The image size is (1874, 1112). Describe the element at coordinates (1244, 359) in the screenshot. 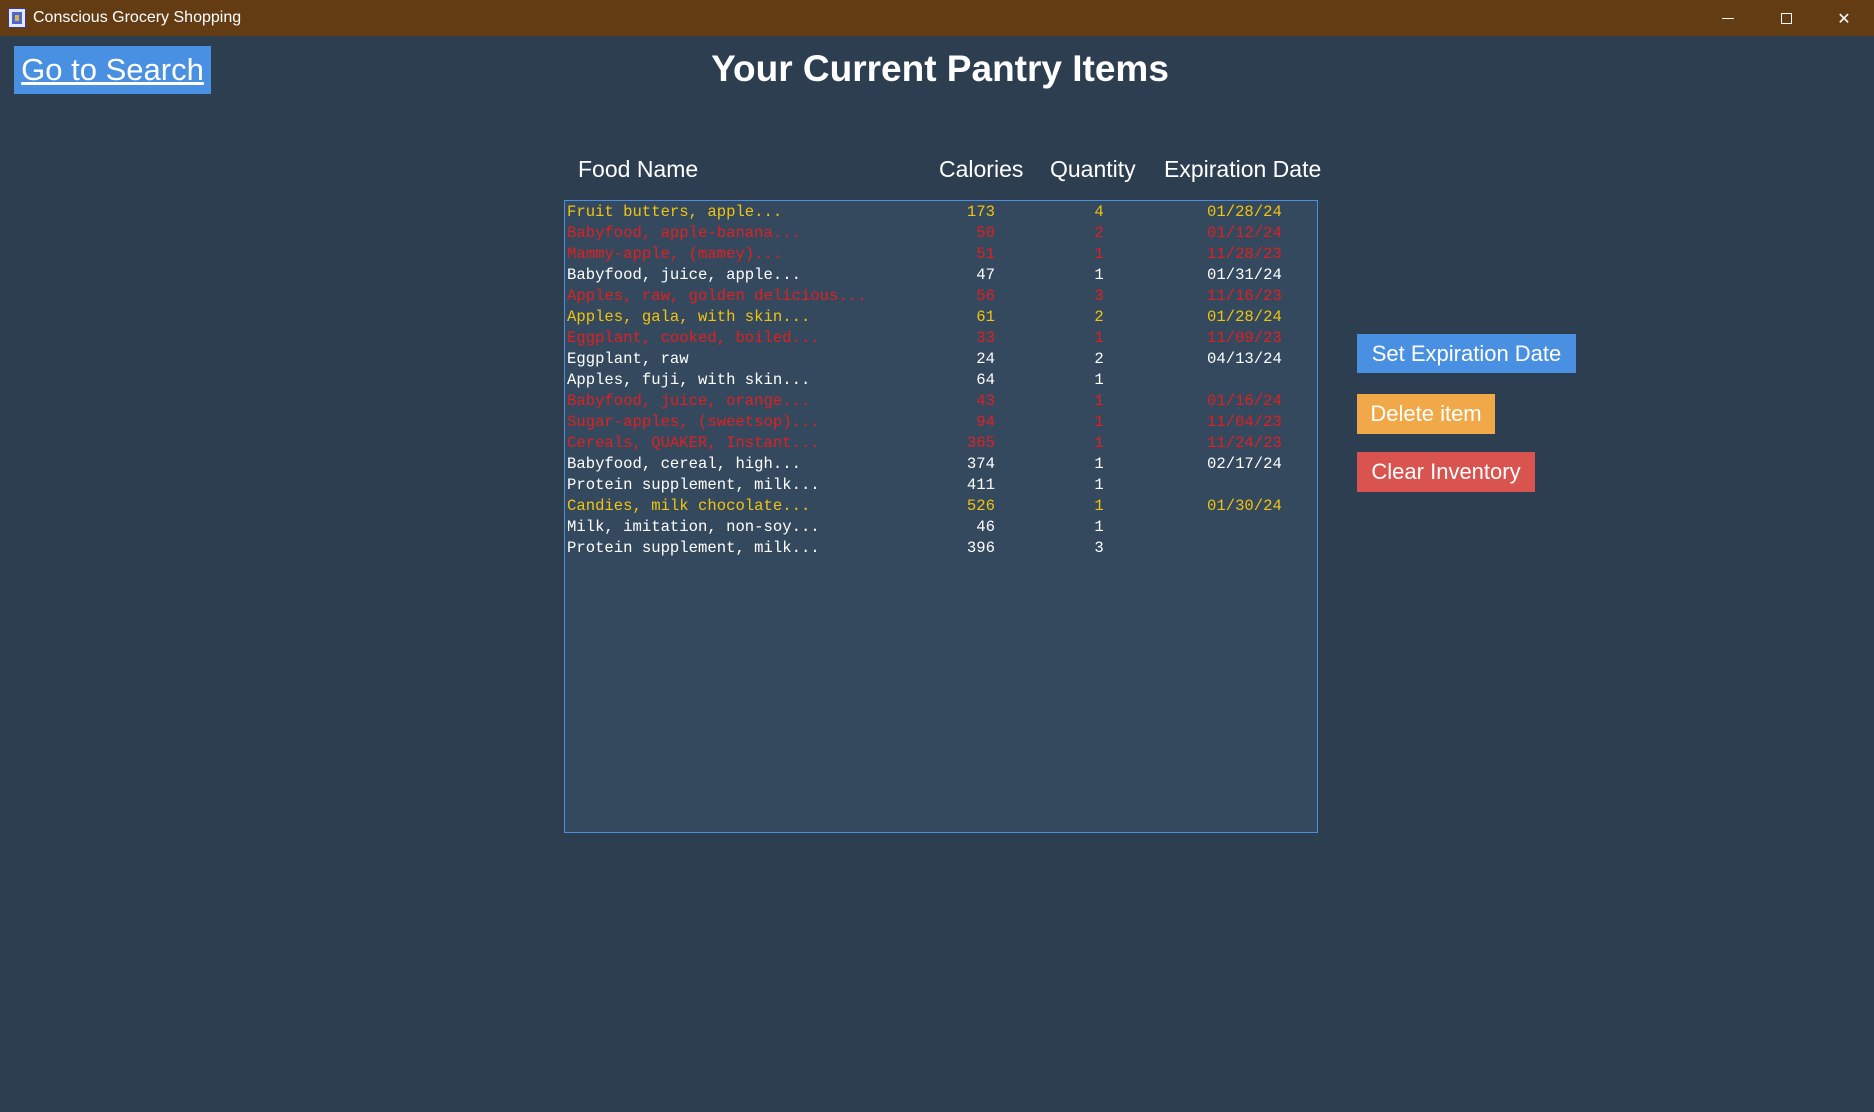

I see `item-expiration: 04/13/24` at that location.